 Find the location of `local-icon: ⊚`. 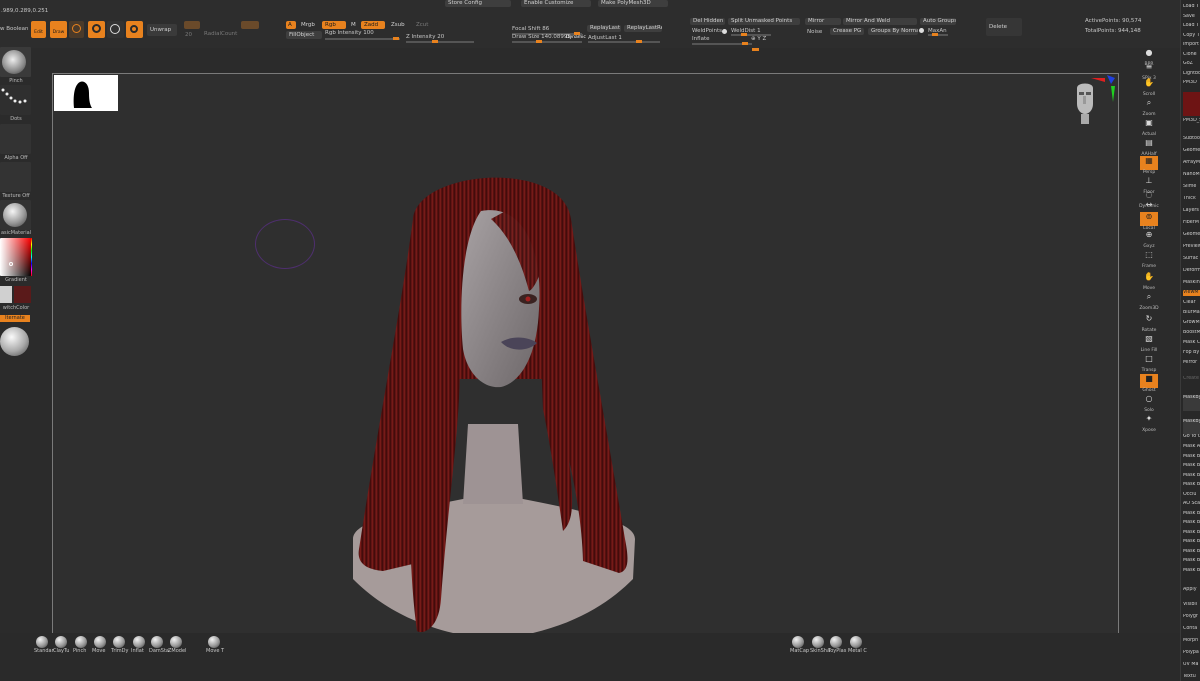

local-icon: ⊚ is located at coordinates (1149, 219).